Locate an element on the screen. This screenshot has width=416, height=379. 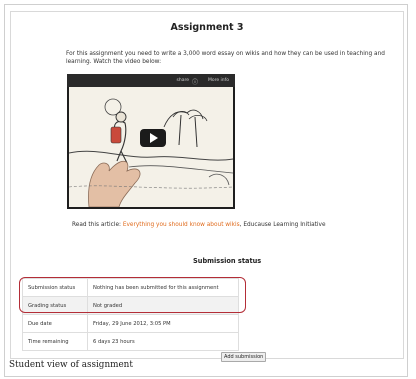
figure-caption: Student view of assignment is located at coordinates (71, 365).